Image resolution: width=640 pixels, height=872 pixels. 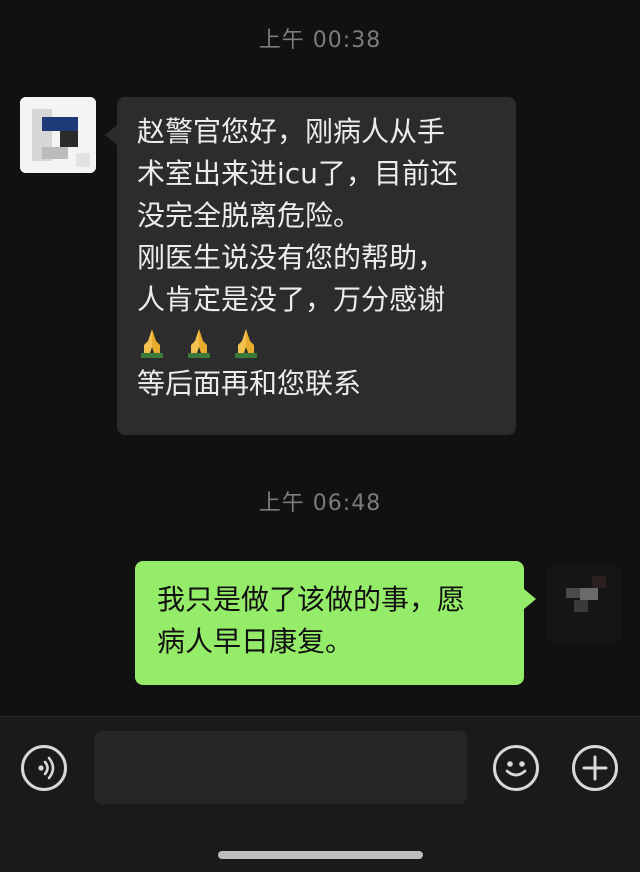 I want to click on plus-button, so click(x=595, y=768).